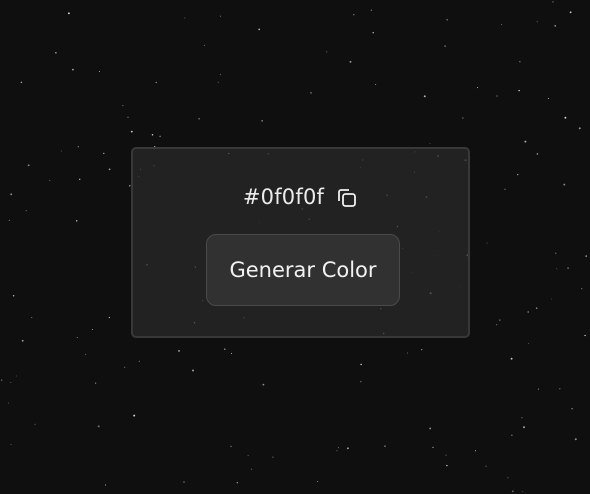 Image resolution: width=590 pixels, height=494 pixels. I want to click on copy-icon, so click(347, 198).